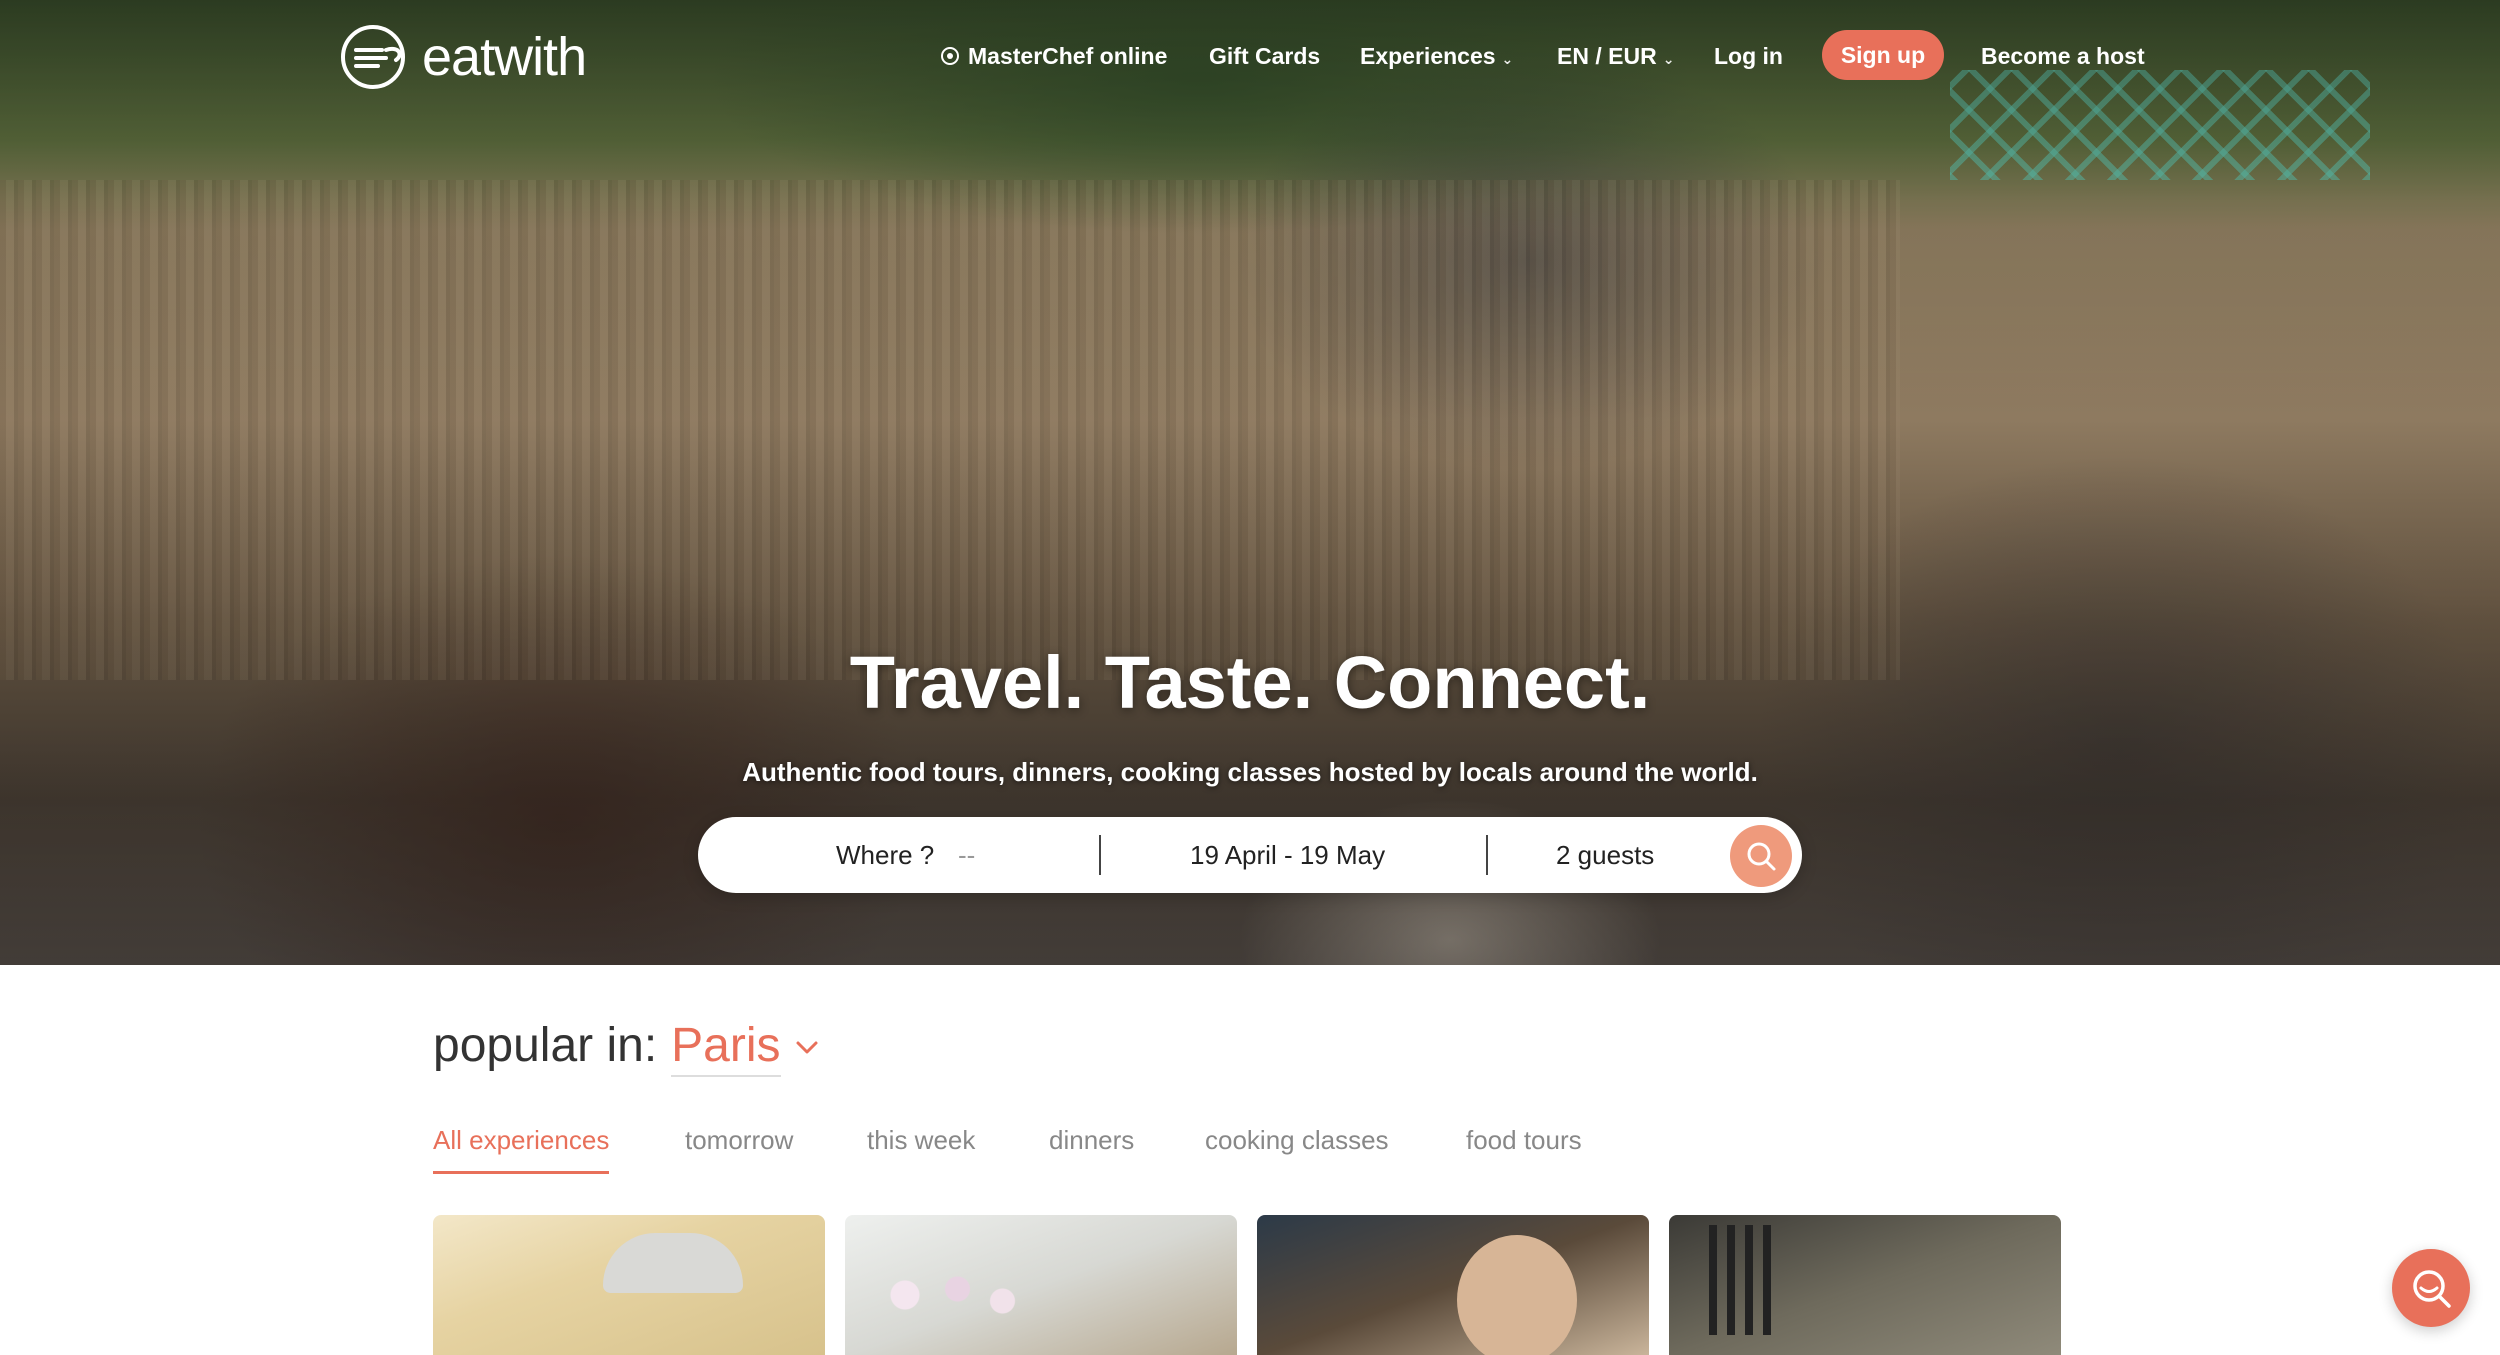 The image size is (2500, 1355). Describe the element at coordinates (1287, 855) in the screenshot. I see `dates-field: 19 April - 19 May` at that location.